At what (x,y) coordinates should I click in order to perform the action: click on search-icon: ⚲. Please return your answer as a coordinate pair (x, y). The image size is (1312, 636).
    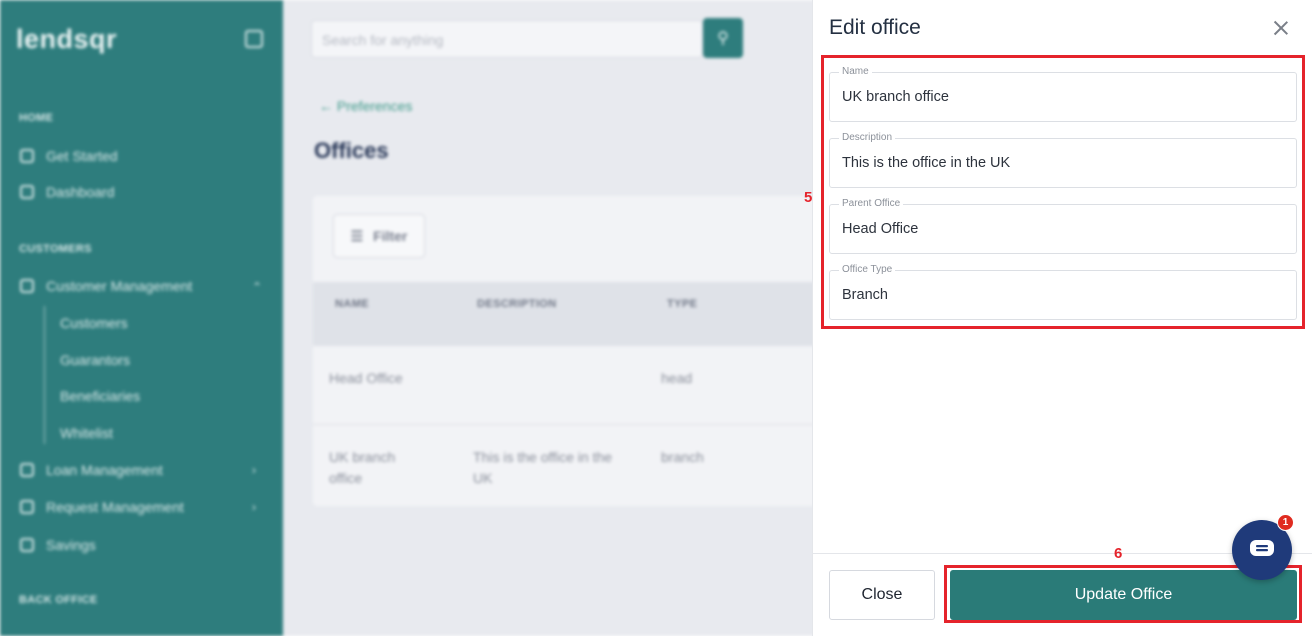
    Looking at the image, I should click on (723, 38).